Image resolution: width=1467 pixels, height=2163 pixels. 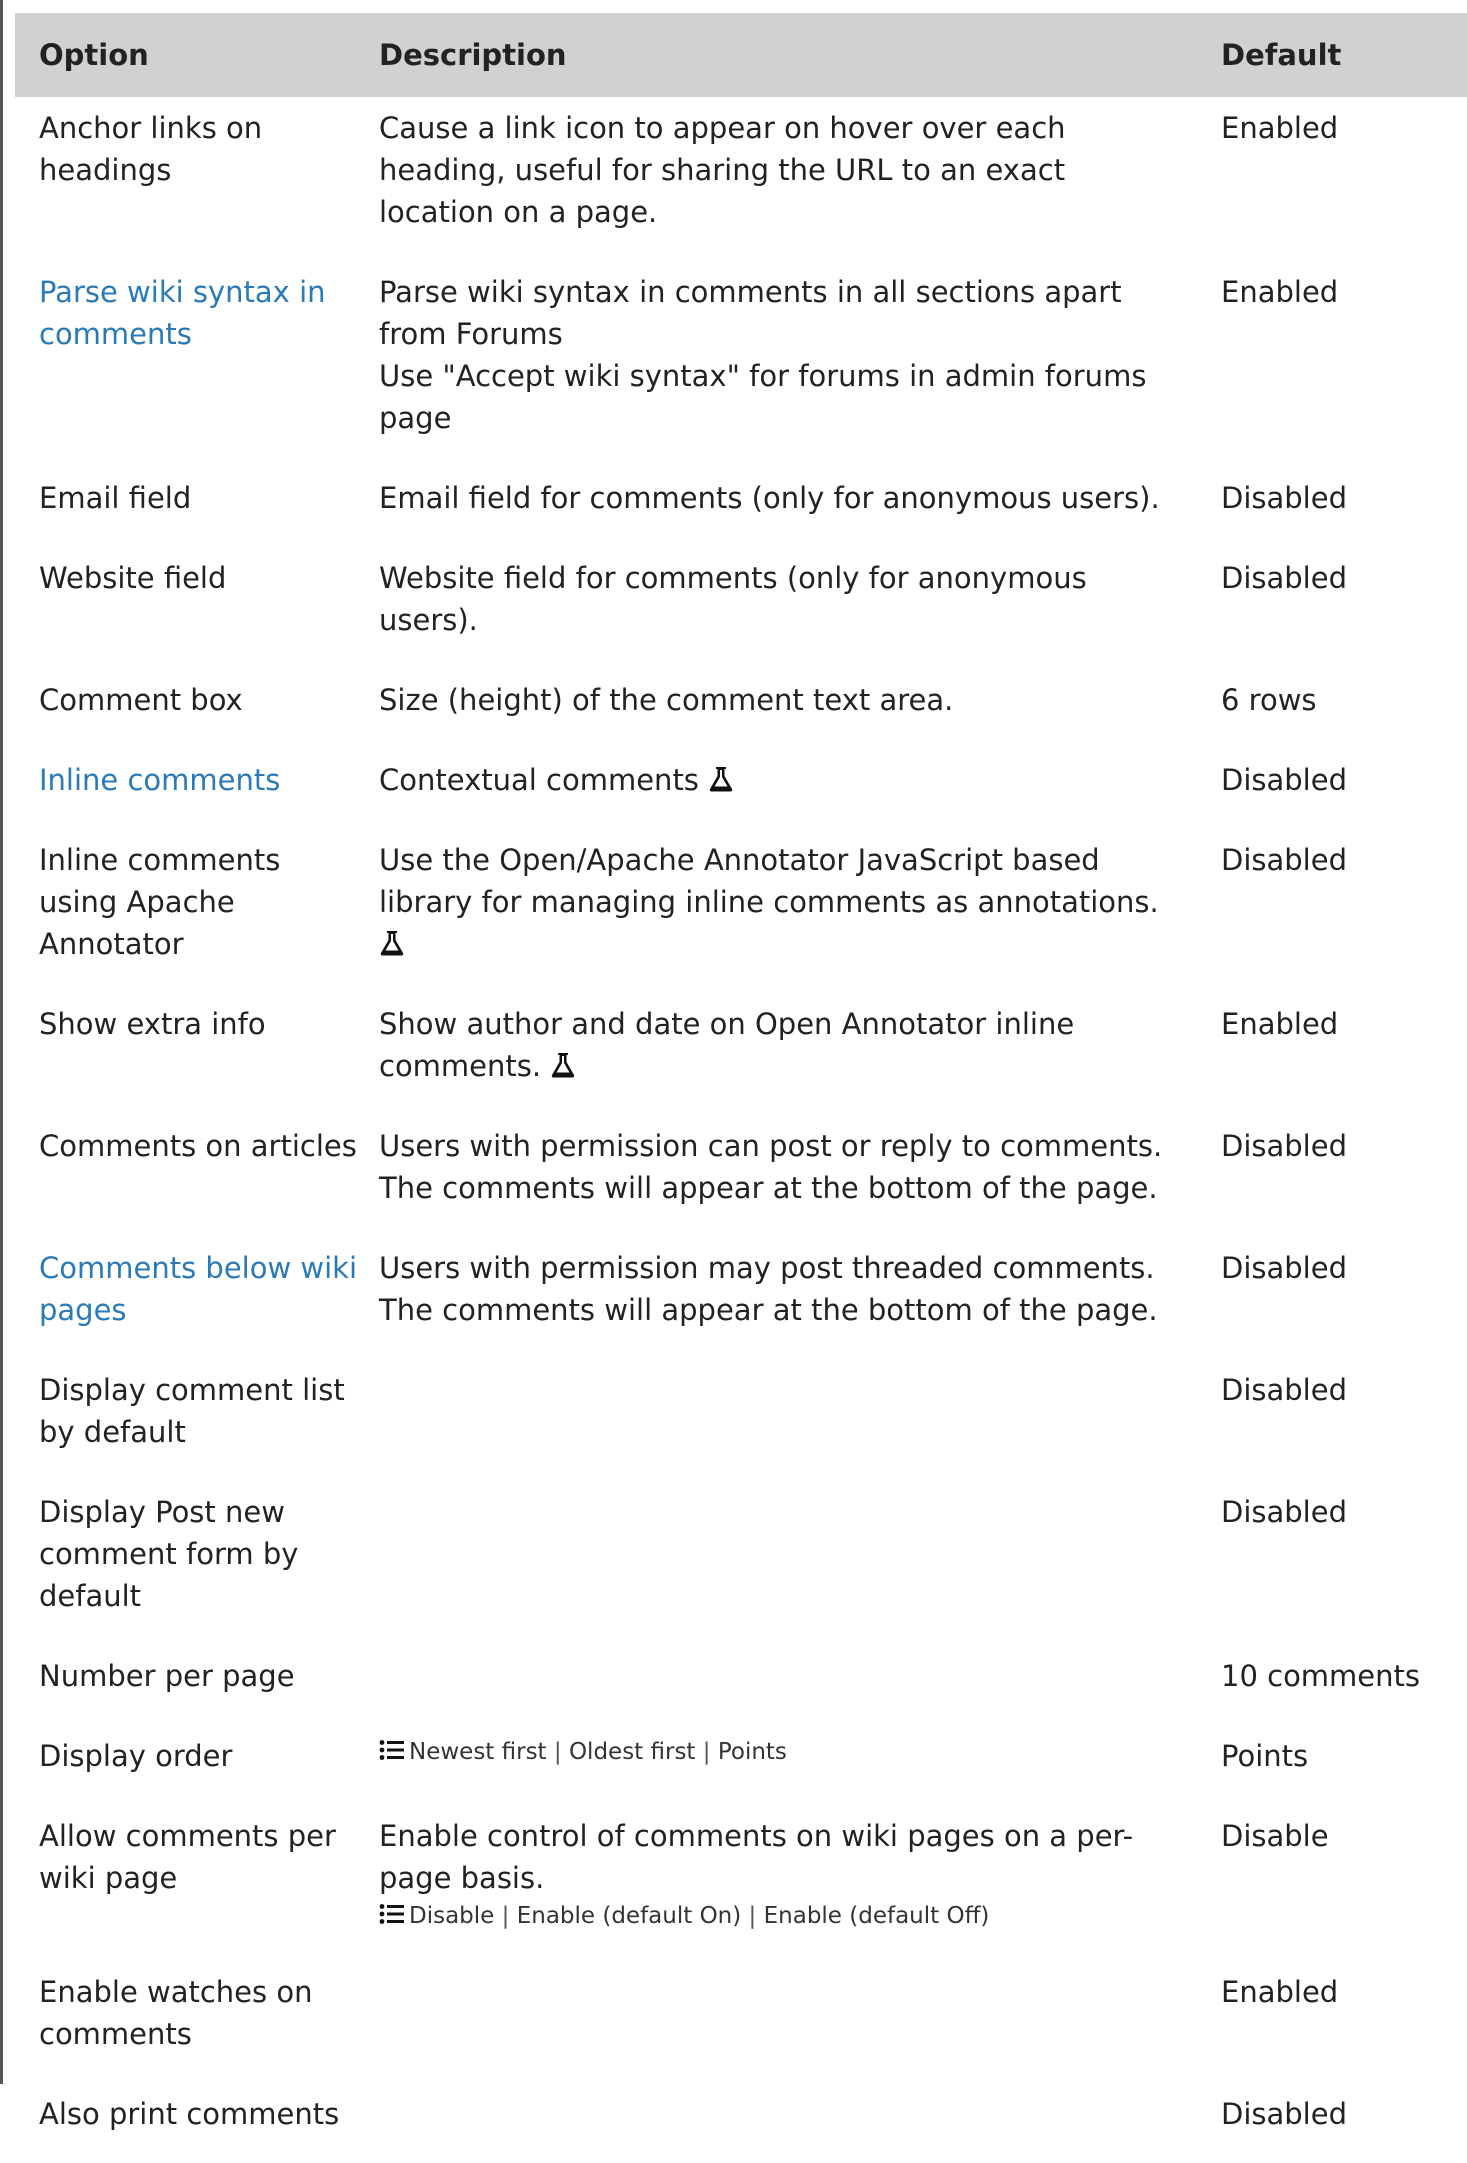 What do you see at coordinates (539, 780) in the screenshot?
I see `description-text: Contextual comments` at bounding box center [539, 780].